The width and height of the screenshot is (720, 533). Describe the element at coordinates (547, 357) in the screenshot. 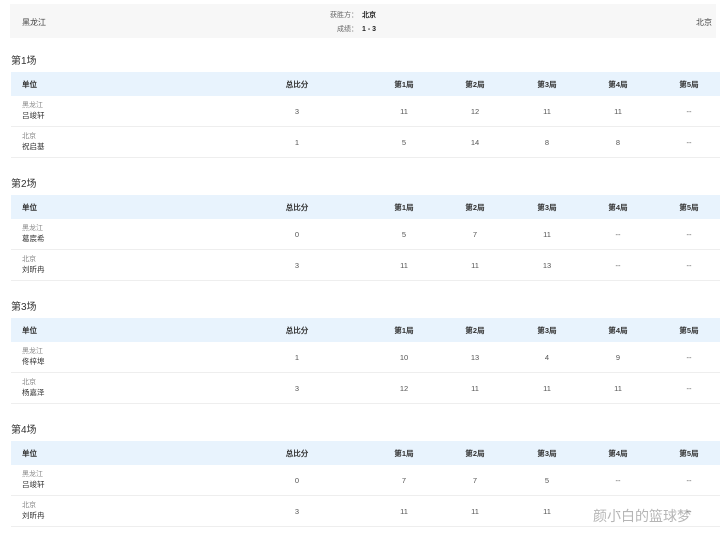

I see `game-score-cell: 4` at that location.